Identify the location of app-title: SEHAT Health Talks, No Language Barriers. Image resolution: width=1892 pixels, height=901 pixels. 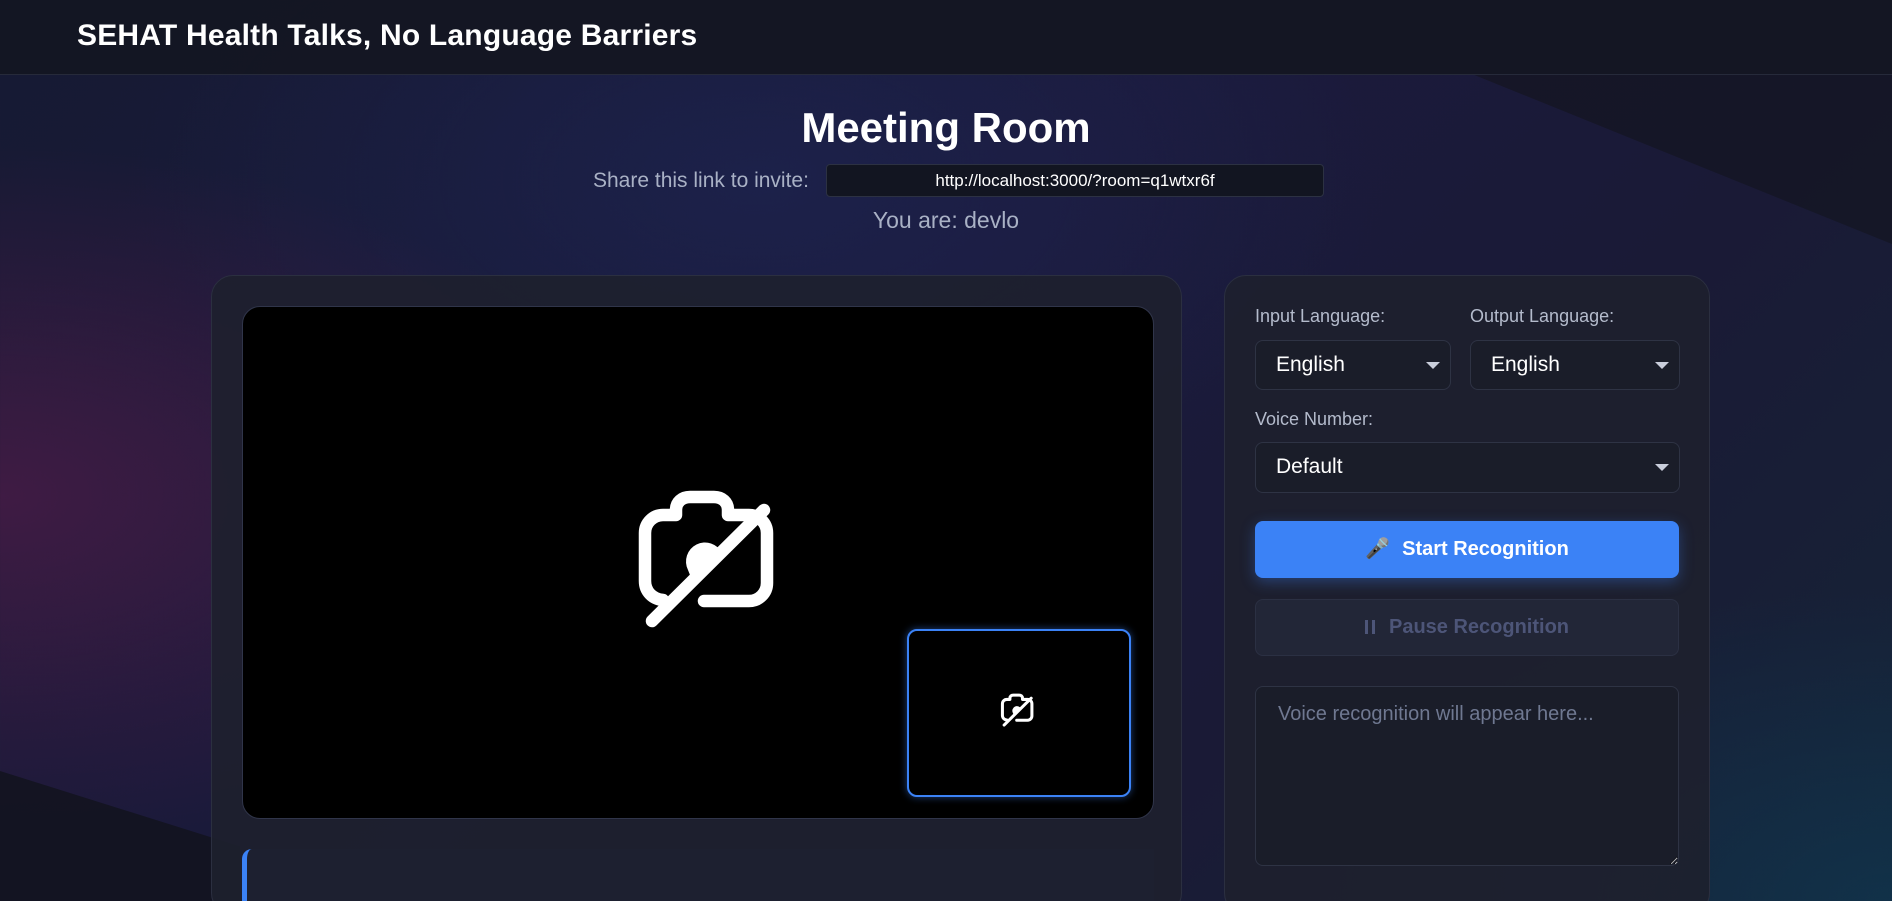
(387, 35).